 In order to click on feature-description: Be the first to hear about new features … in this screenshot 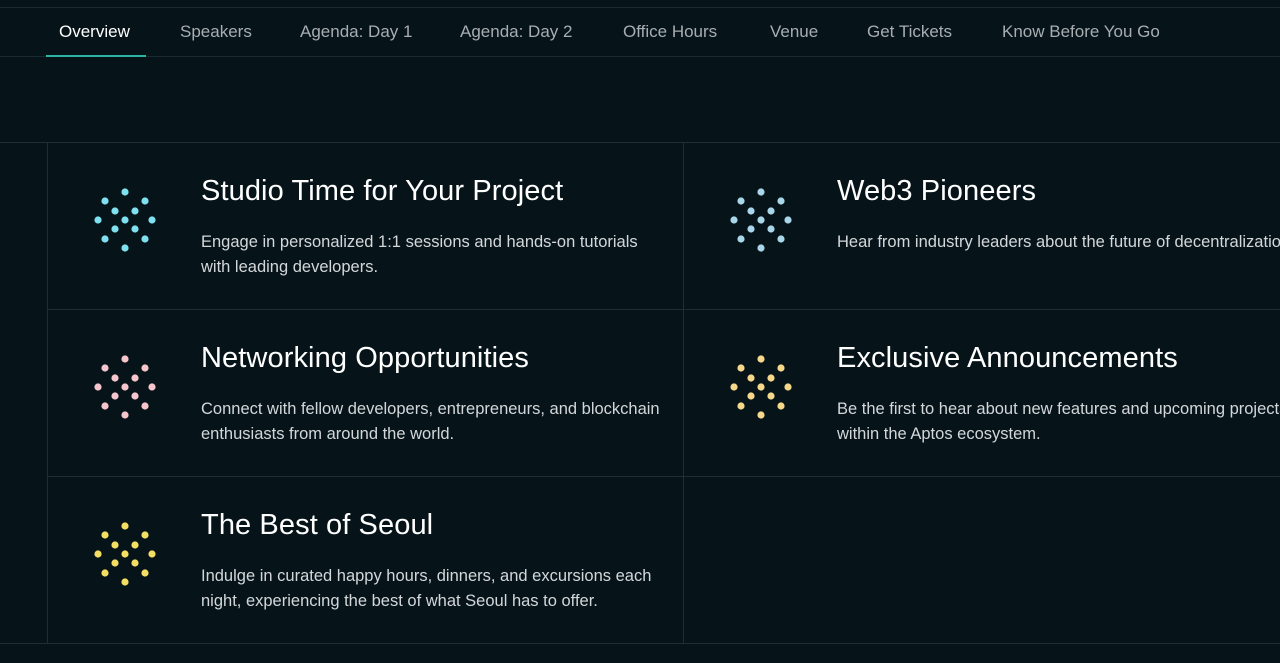, I will do `click(1058, 421)`.